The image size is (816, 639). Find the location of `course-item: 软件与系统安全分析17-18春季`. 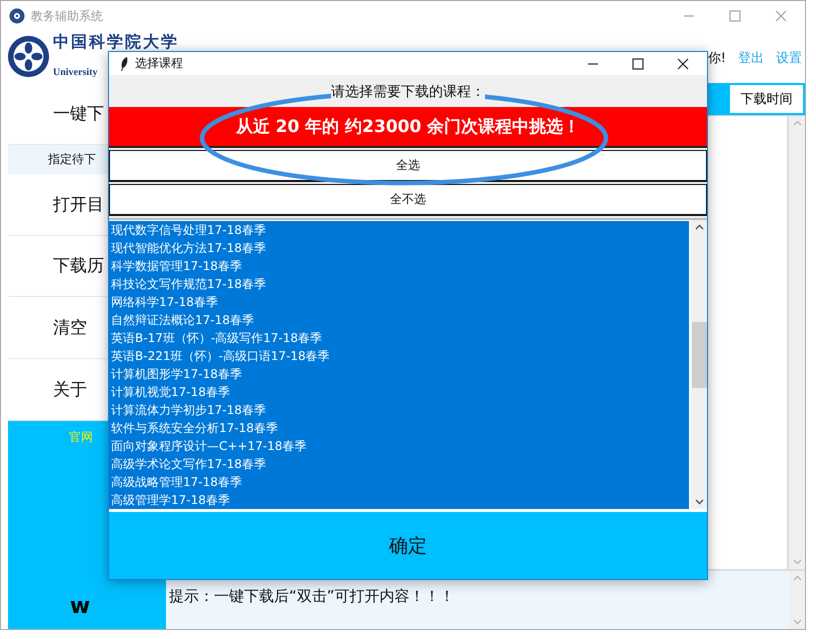

course-item: 软件与系统安全分析17-18春季 is located at coordinates (399, 428).